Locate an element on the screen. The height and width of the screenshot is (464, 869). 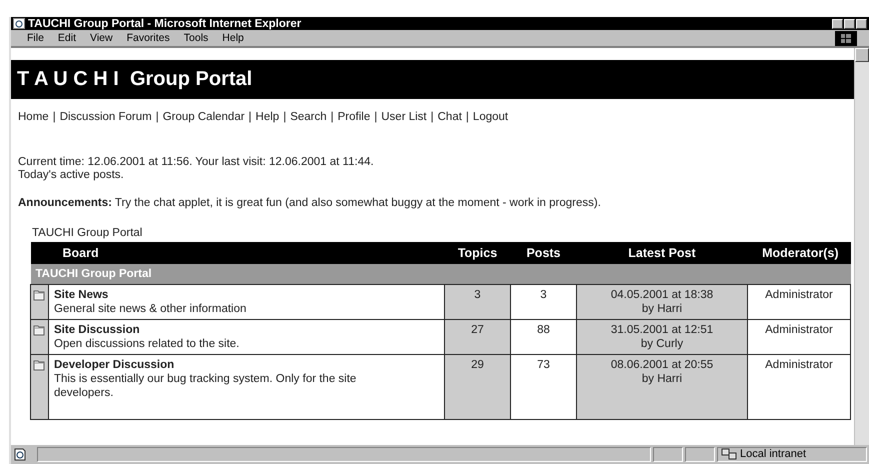
nav-link: Chat is located at coordinates (450, 117).